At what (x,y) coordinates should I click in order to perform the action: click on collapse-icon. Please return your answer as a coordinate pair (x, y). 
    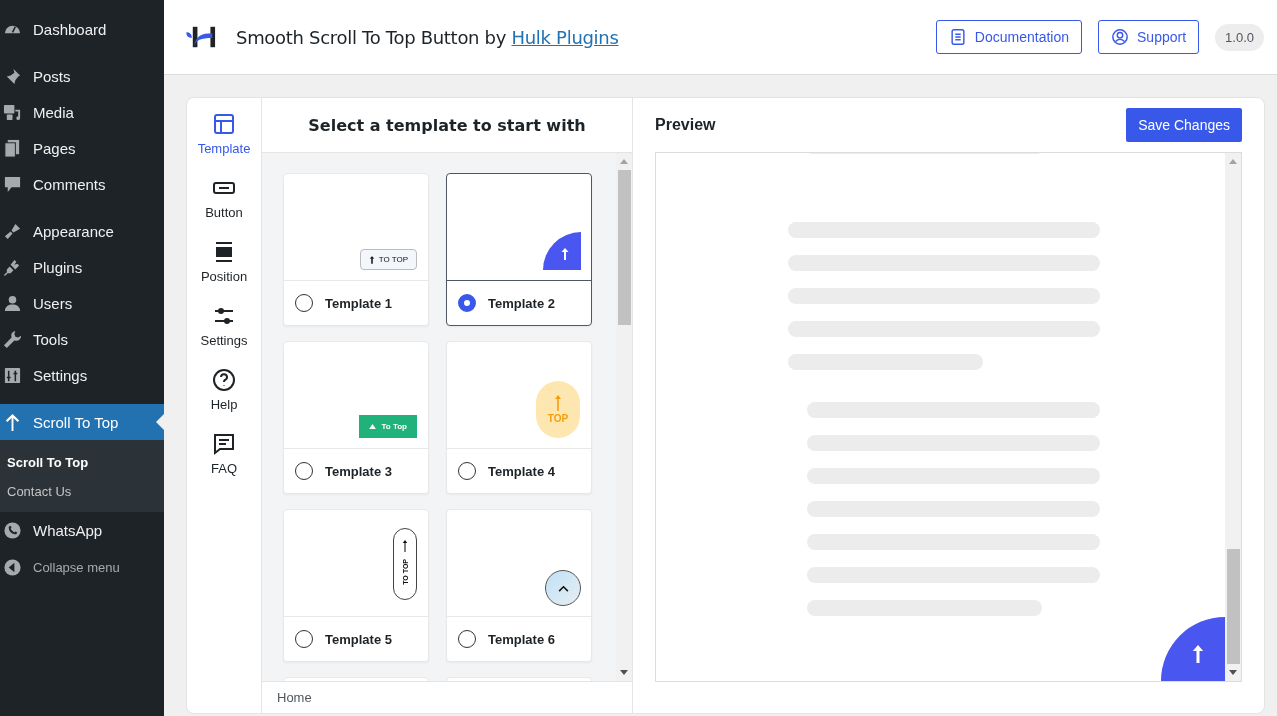
    Looking at the image, I should click on (12, 567).